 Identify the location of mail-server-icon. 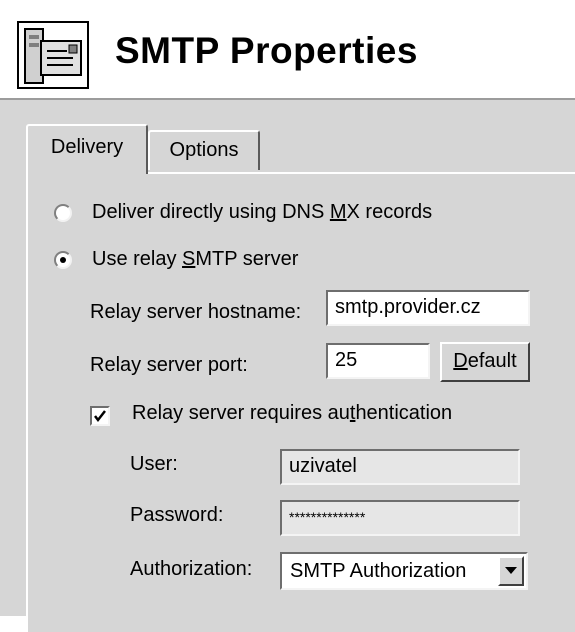
(53, 55).